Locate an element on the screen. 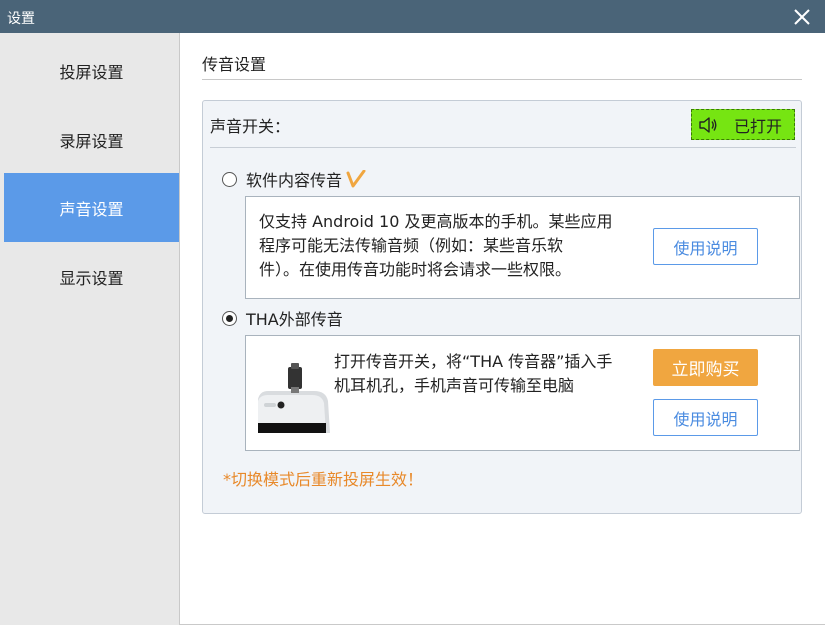 The height and width of the screenshot is (625, 825). radio-software-audio: 软件内容传音 is located at coordinates (294, 179).